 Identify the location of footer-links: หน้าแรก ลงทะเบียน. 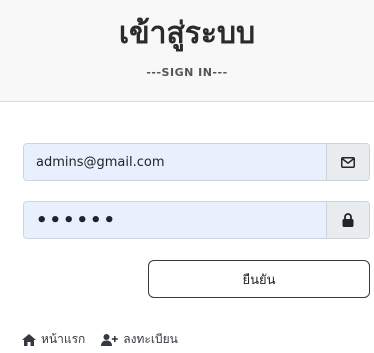
(108, 339).